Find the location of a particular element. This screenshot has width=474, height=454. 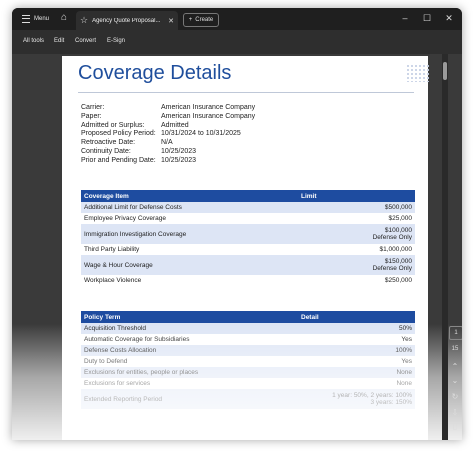

table-row: Acquisition Threshold 50% is located at coordinates (248, 328).